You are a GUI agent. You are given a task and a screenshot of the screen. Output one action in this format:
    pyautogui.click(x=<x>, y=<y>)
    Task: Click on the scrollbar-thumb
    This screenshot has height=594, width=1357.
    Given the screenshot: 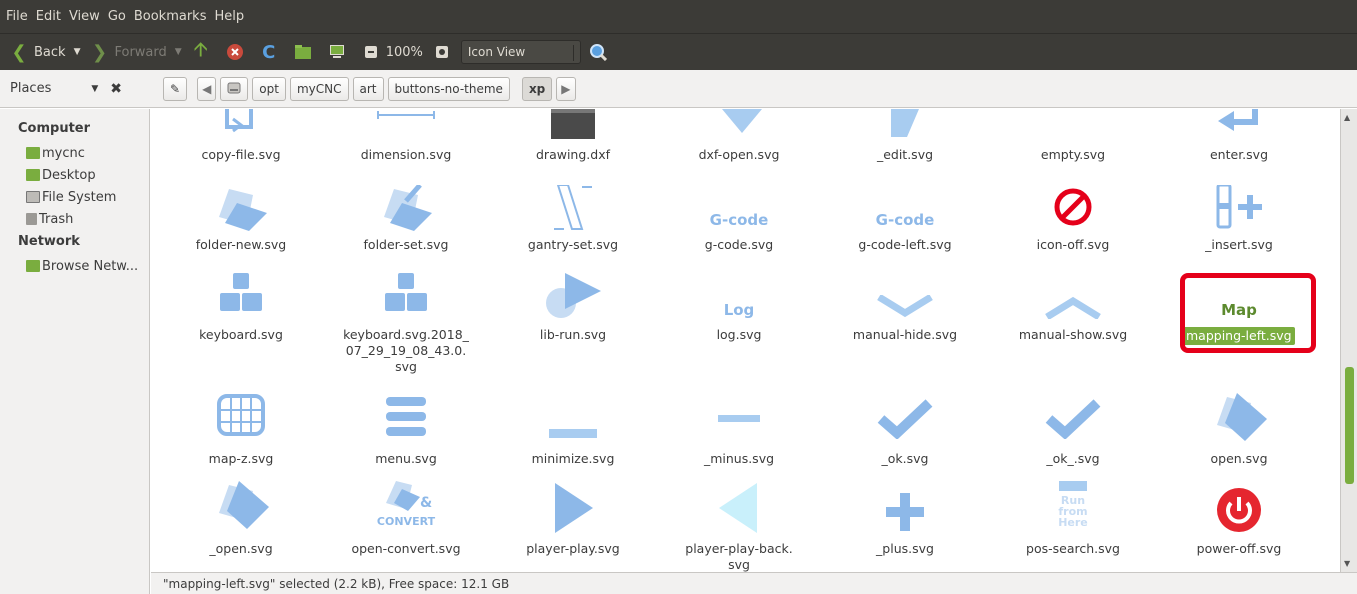 What is the action you would take?
    pyautogui.click(x=1349, y=425)
    